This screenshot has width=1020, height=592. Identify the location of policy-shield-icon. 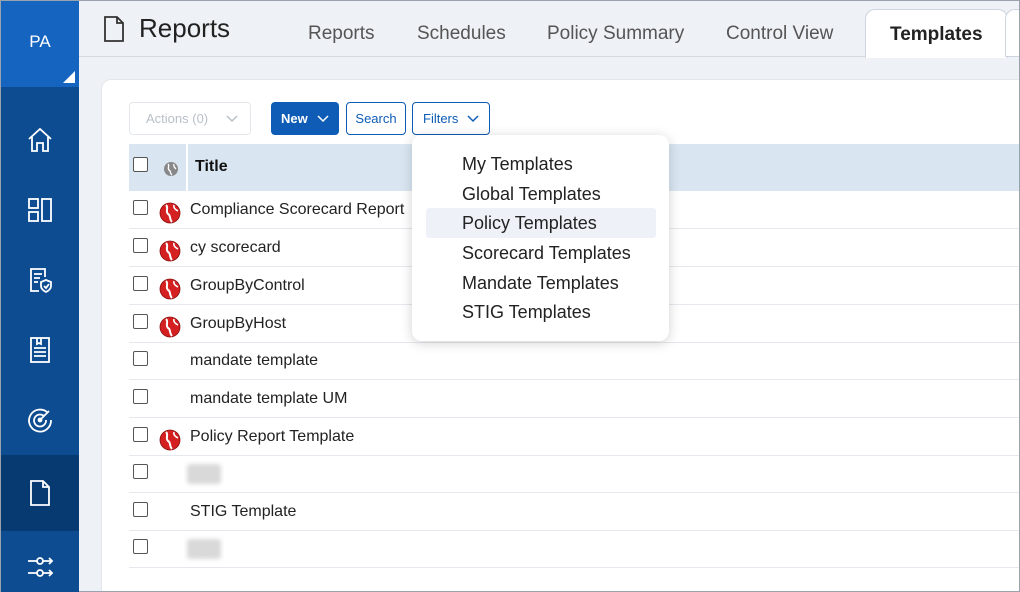
(41, 281).